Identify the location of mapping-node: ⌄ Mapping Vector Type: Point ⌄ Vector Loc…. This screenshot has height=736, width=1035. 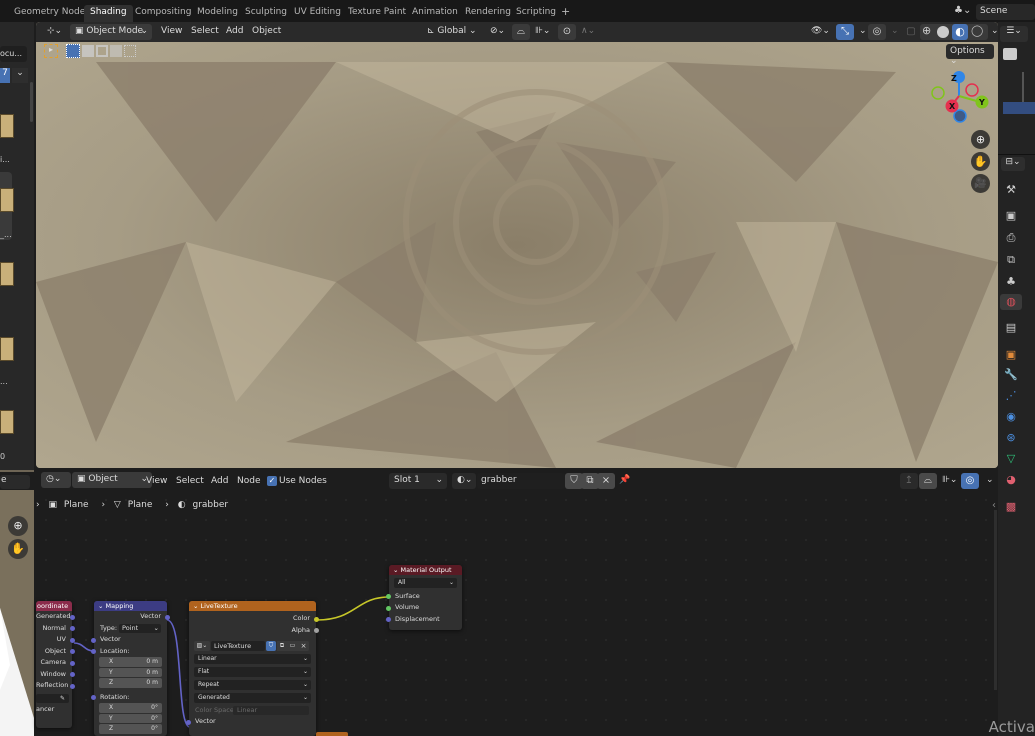
(130, 668).